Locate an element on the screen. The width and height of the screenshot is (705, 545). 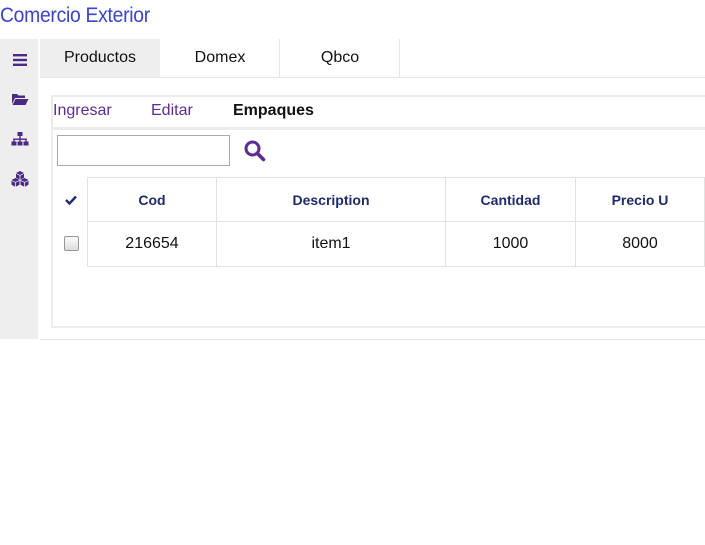
table-header-row: Cod Description Cantidad Precio U is located at coordinates (380, 199).